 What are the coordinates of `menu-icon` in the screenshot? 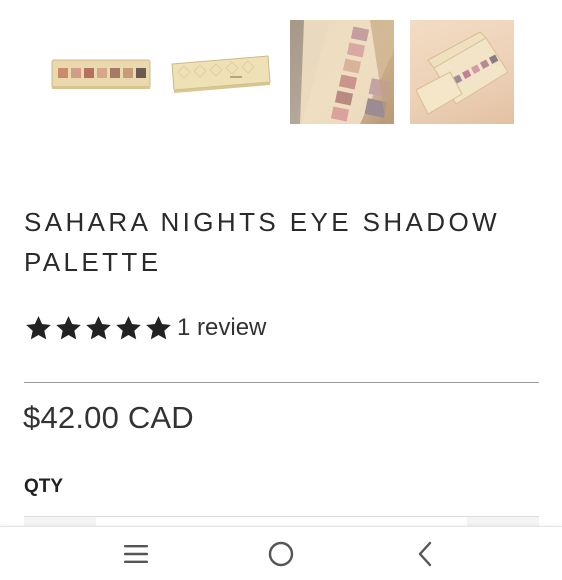 It's located at (136, 554).